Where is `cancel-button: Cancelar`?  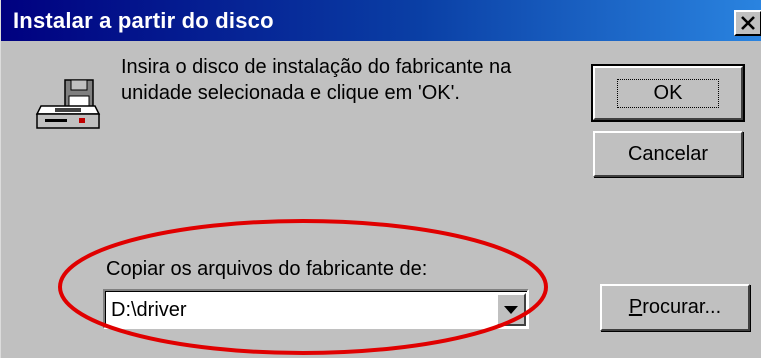
cancel-button: Cancelar is located at coordinates (668, 154).